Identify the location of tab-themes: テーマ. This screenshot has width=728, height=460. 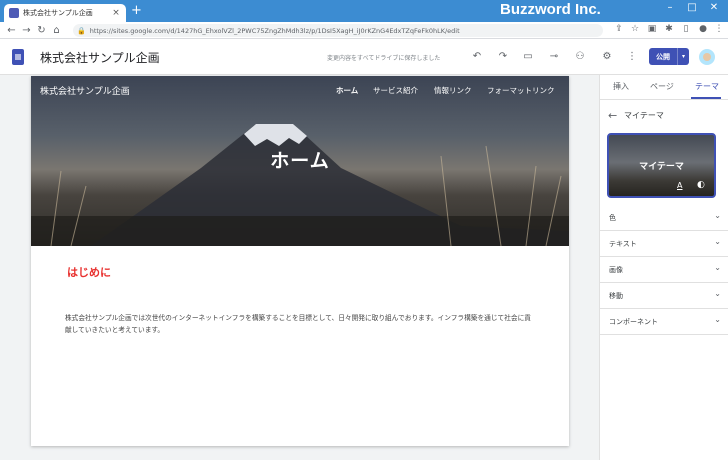
(707, 86).